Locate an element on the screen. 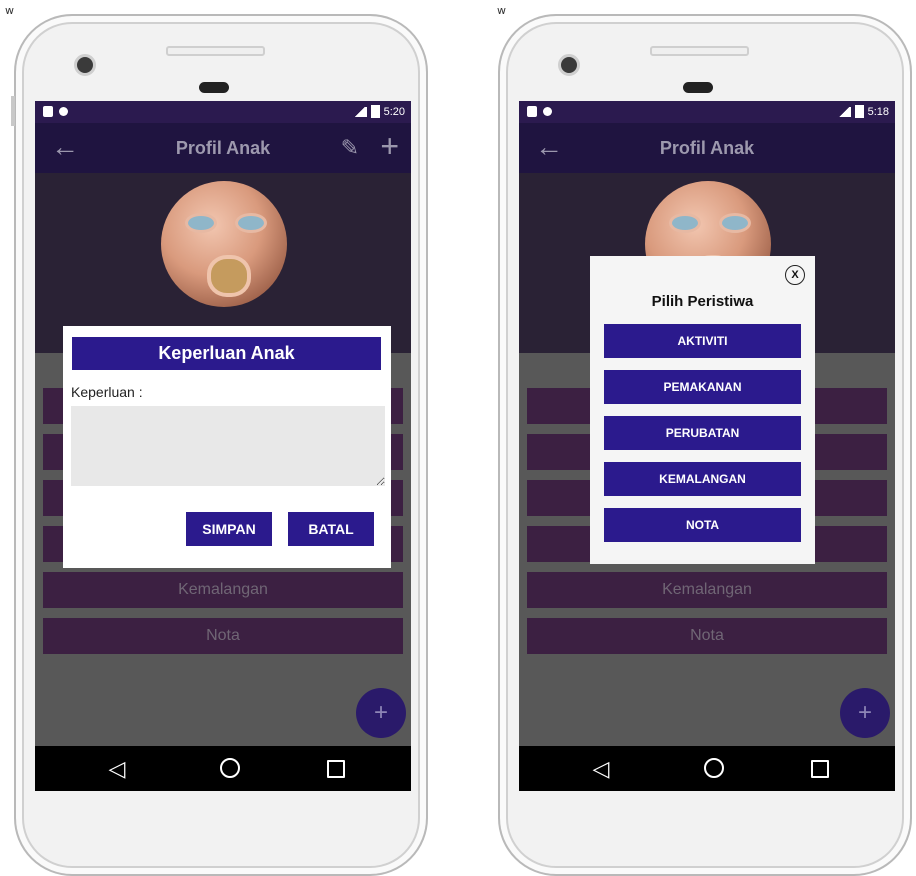  edit-pencil-icon: ✎ is located at coordinates (350, 148).